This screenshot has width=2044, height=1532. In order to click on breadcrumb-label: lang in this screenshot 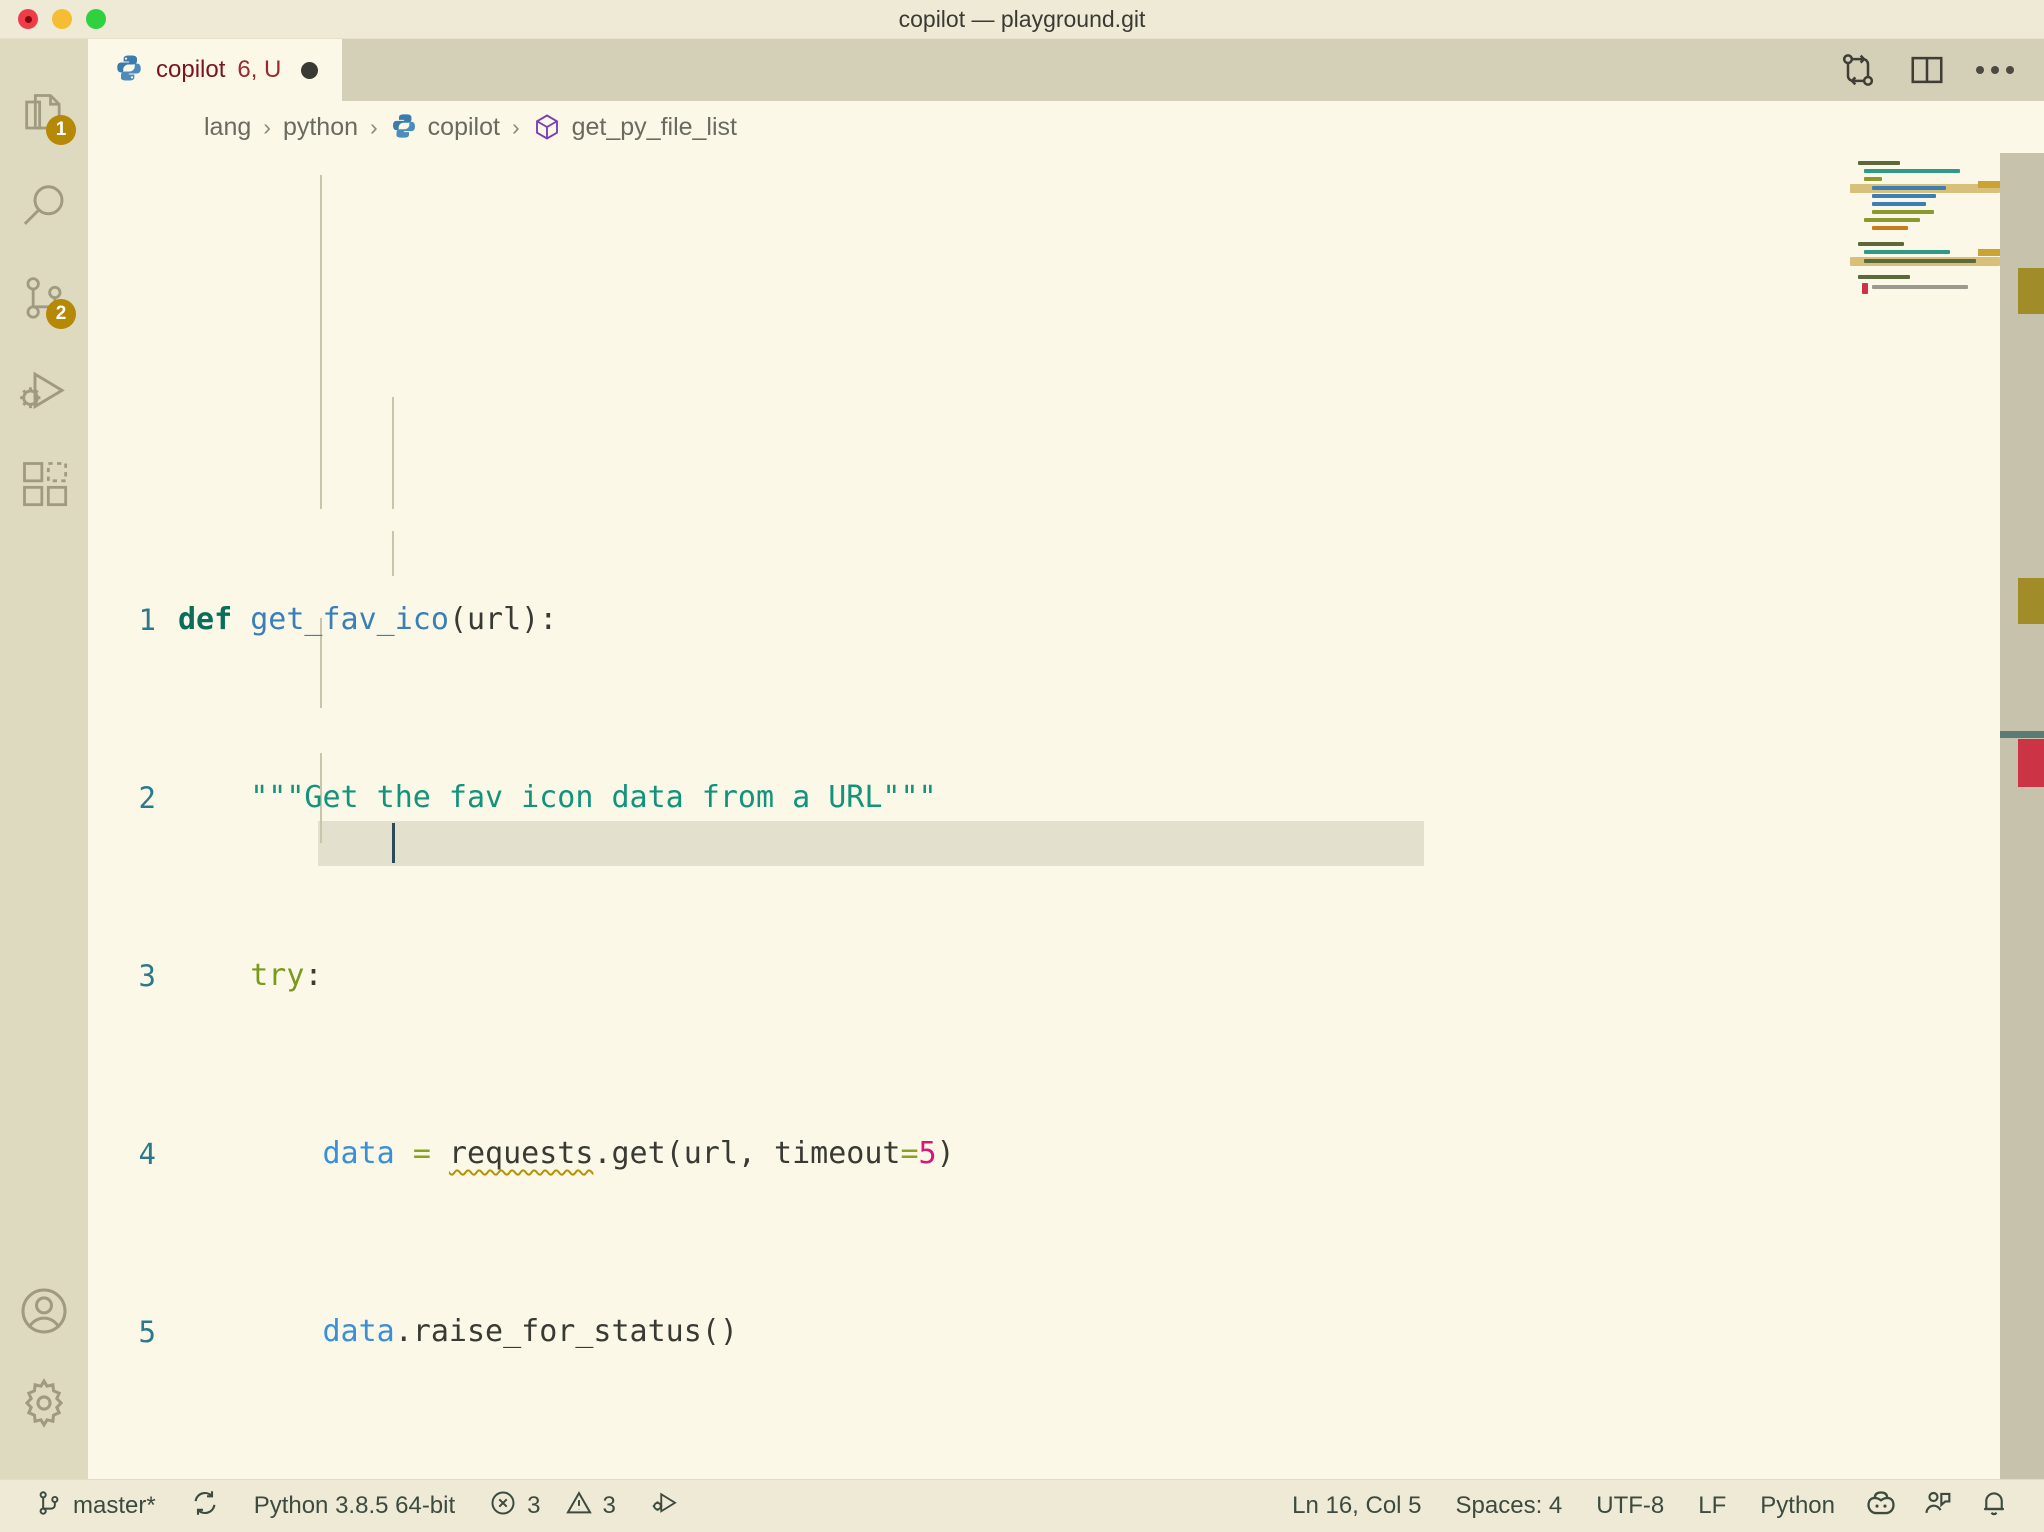, I will do `click(228, 126)`.